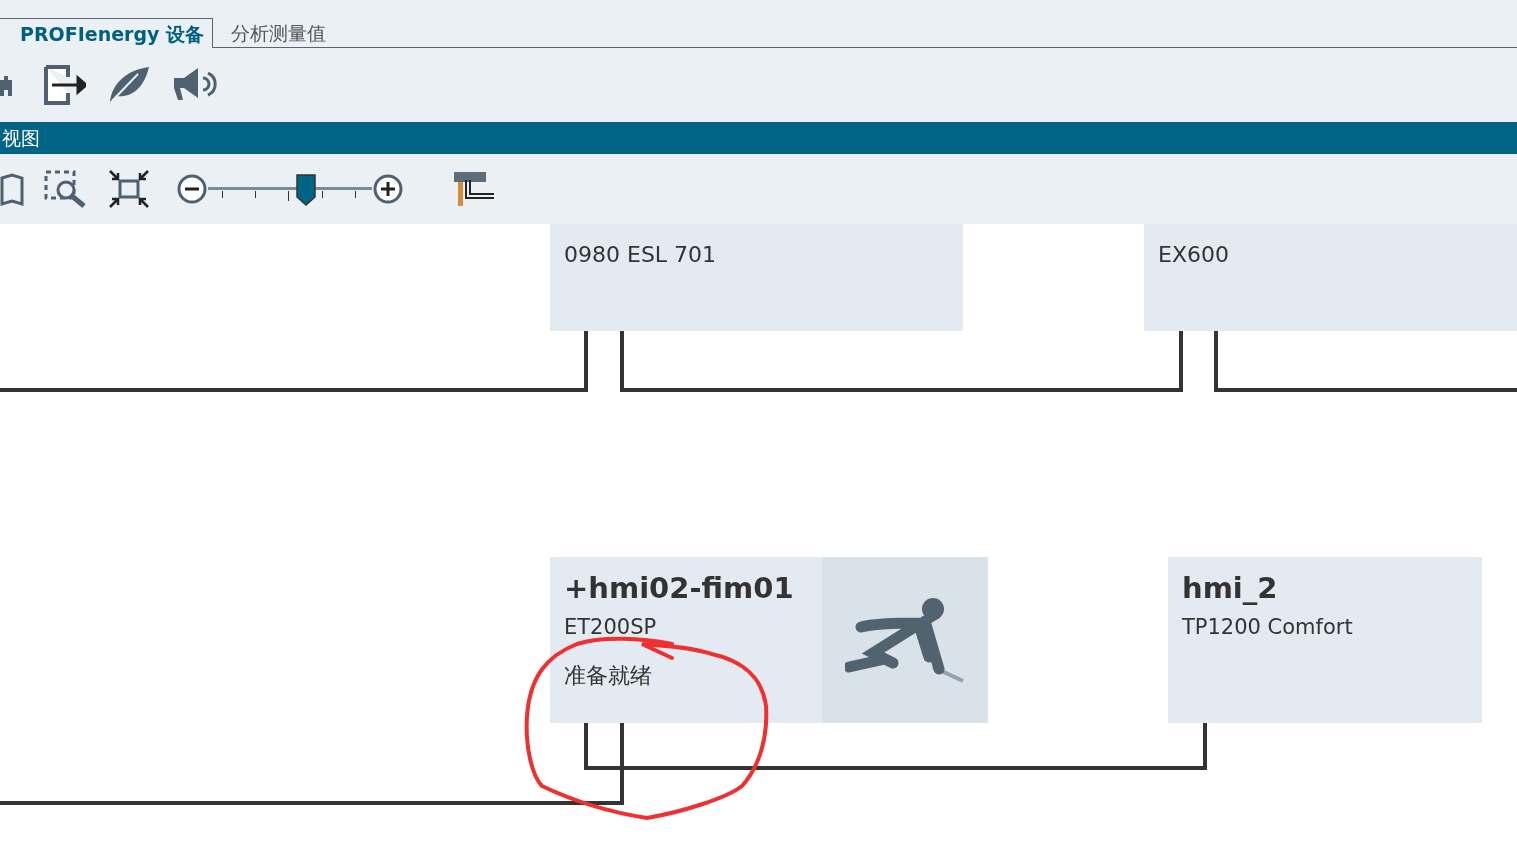 The width and height of the screenshot is (1517, 843). I want to click on zoom-out-icon, so click(192, 189).